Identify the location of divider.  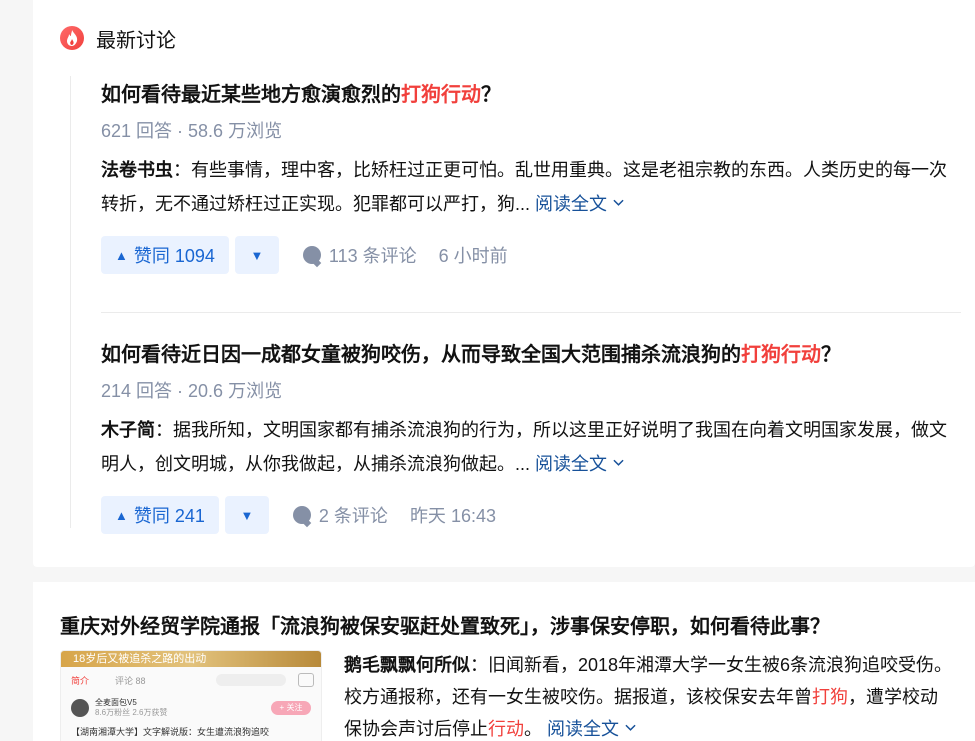
(531, 312).